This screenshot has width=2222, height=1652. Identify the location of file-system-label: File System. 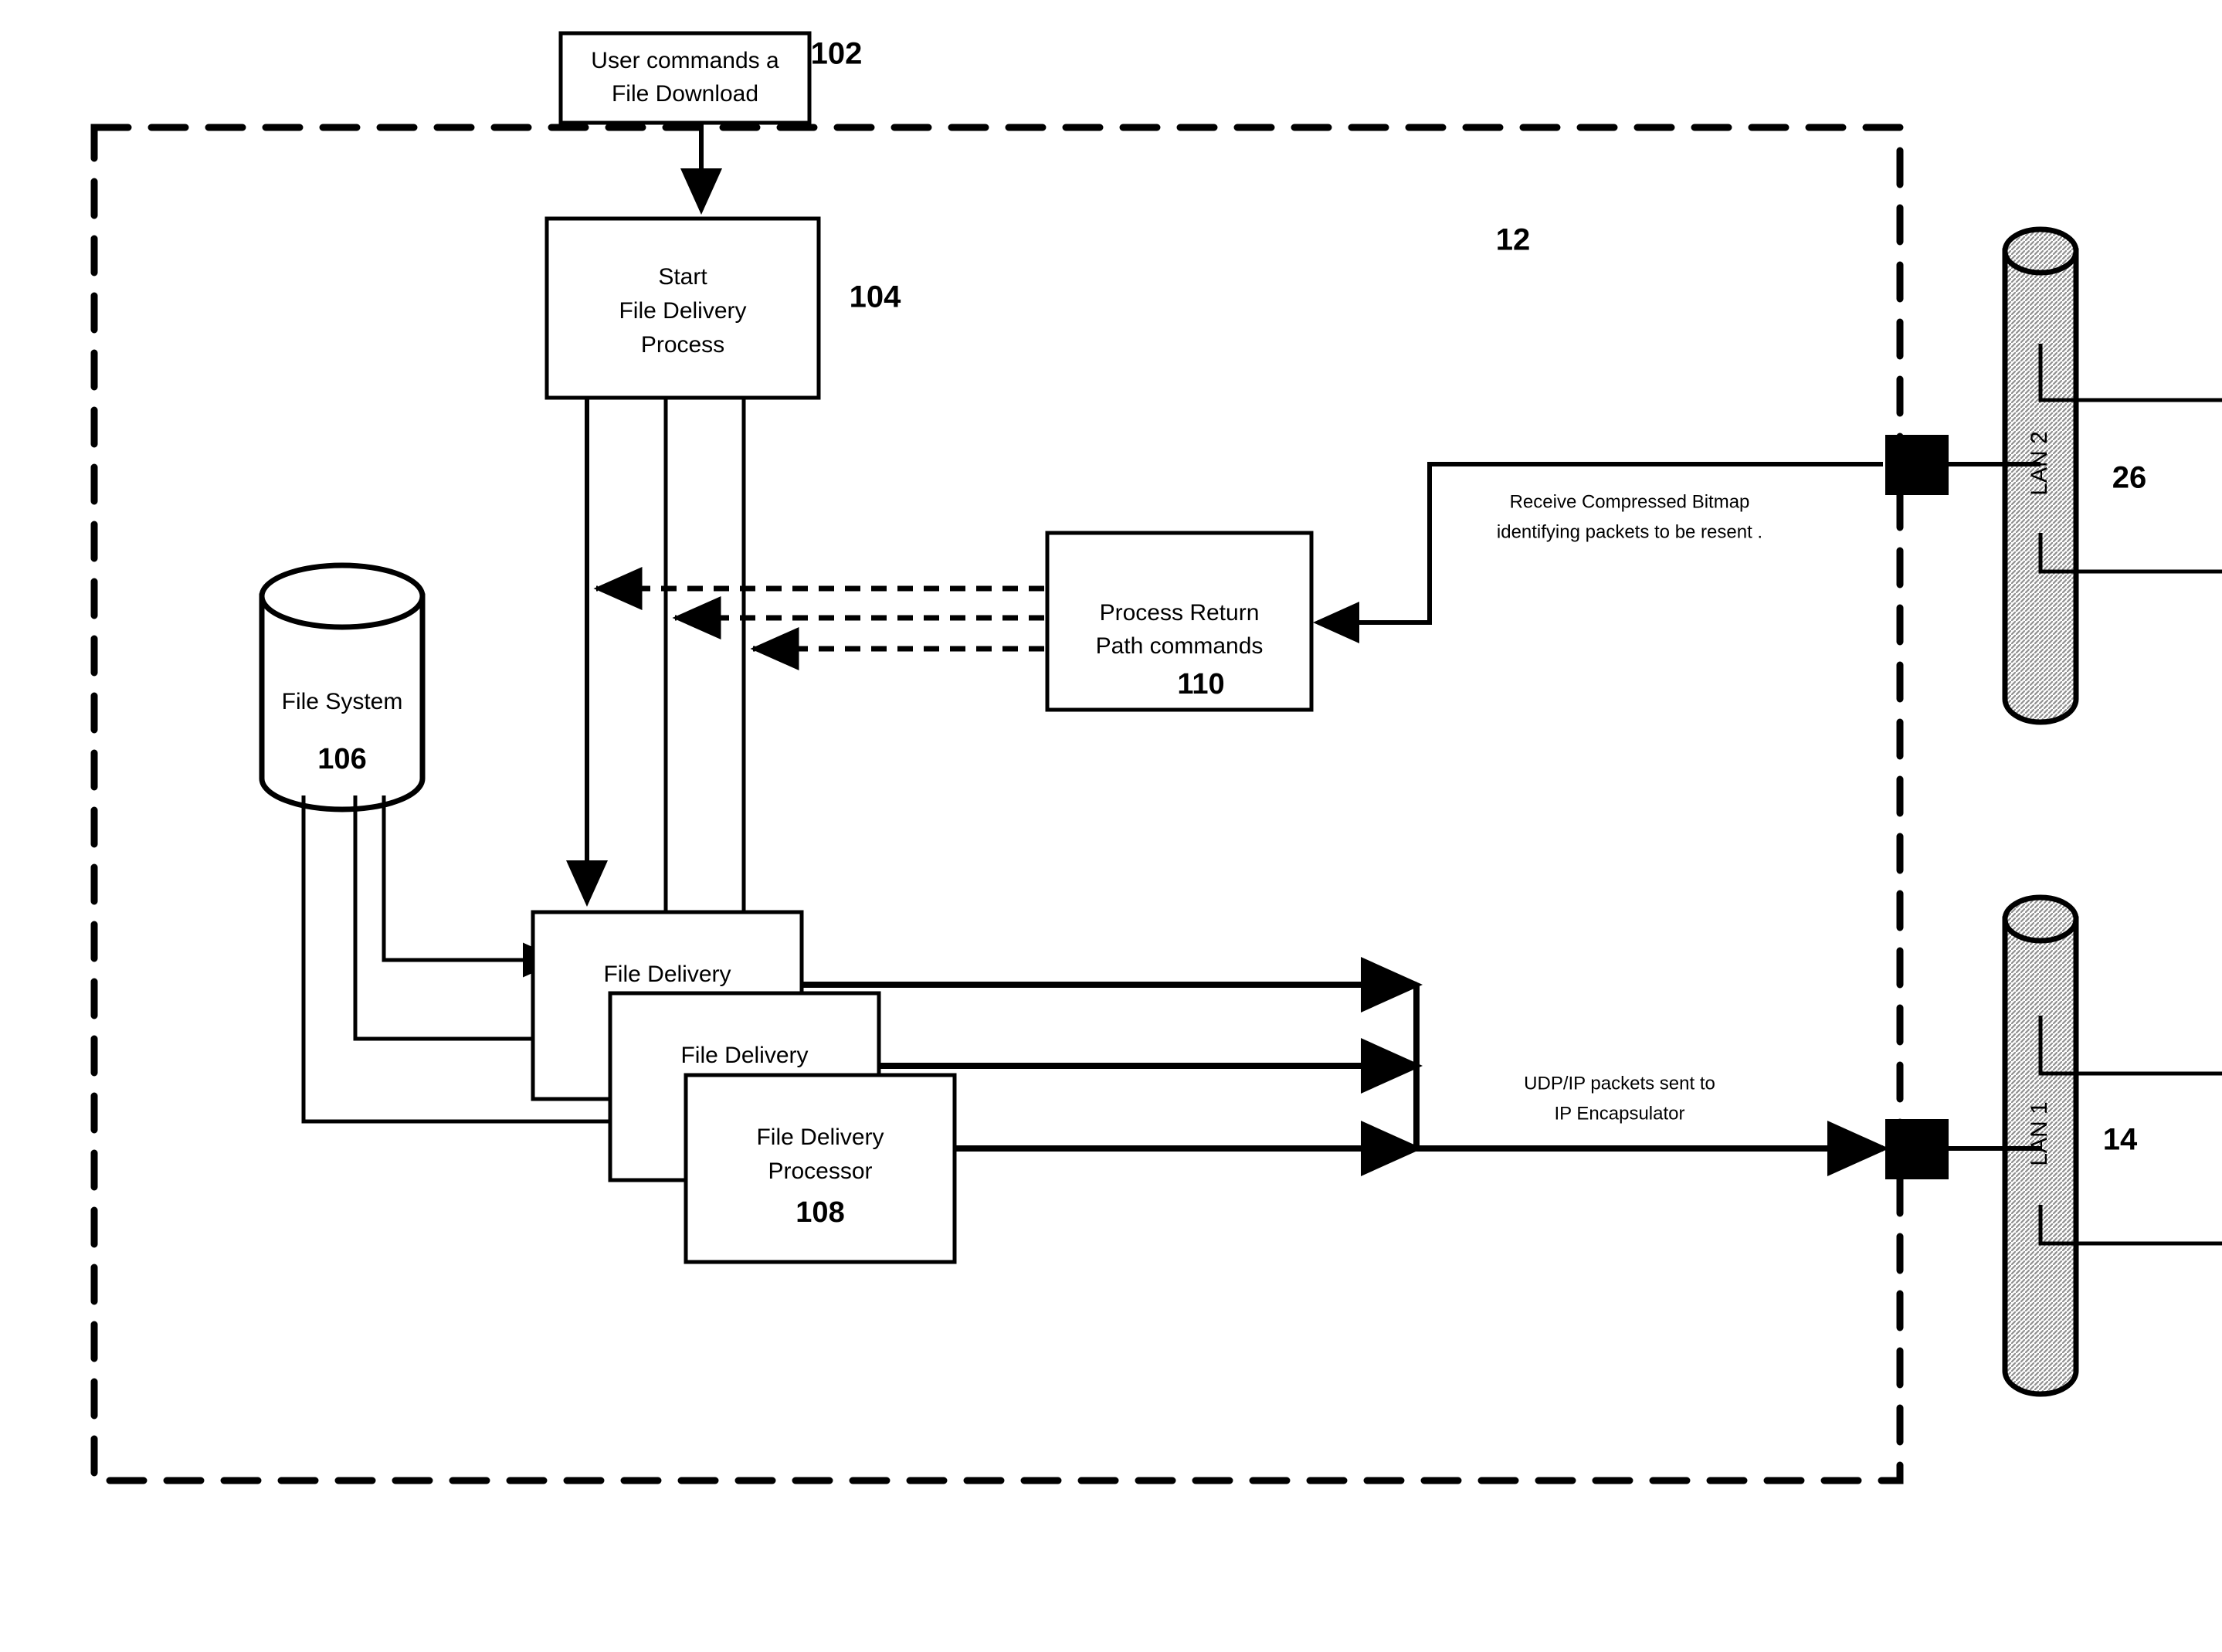
(342, 701).